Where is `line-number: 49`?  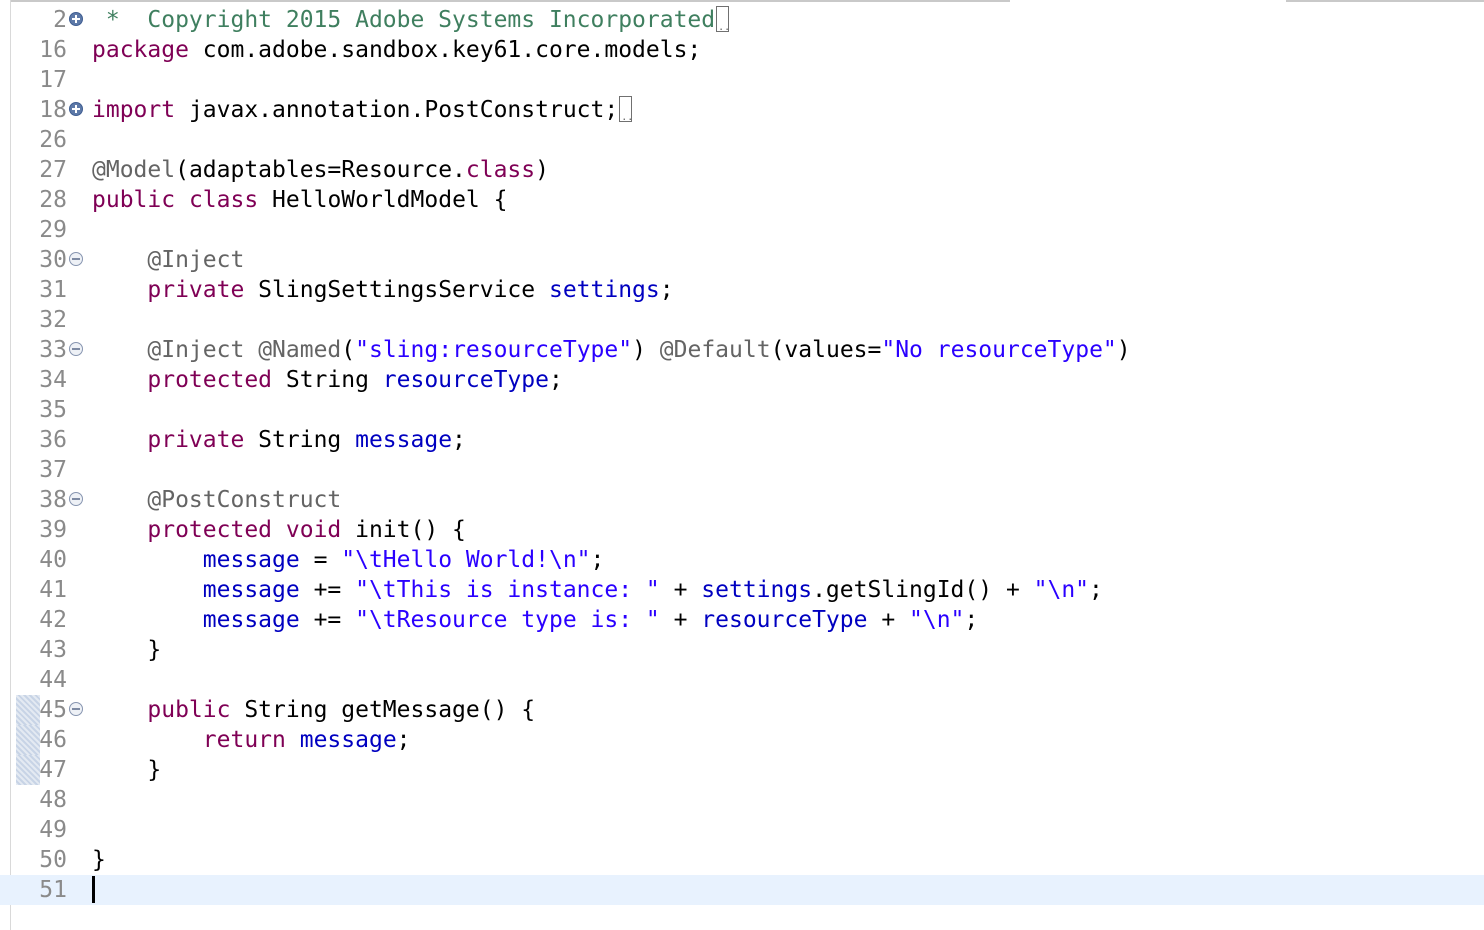
line-number: 49 is located at coordinates (53, 830).